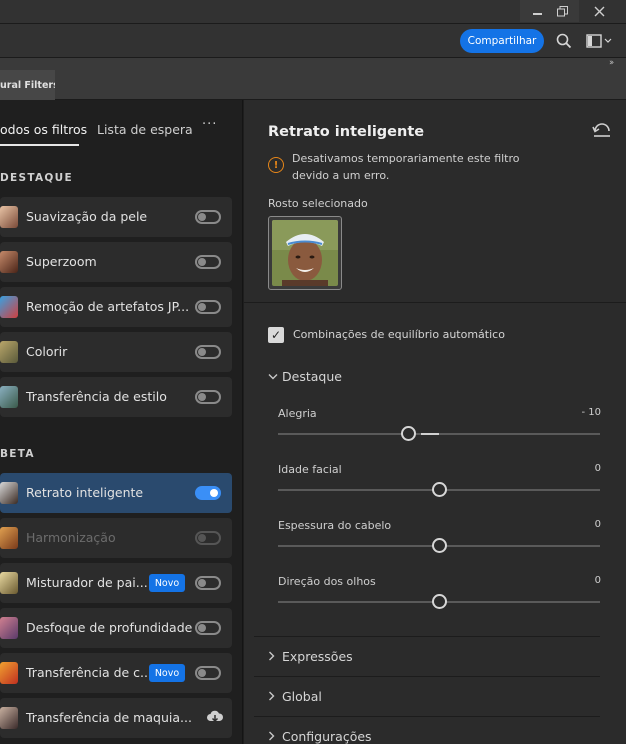  I want to click on slider-value-hair-thickness: 0, so click(597, 524).